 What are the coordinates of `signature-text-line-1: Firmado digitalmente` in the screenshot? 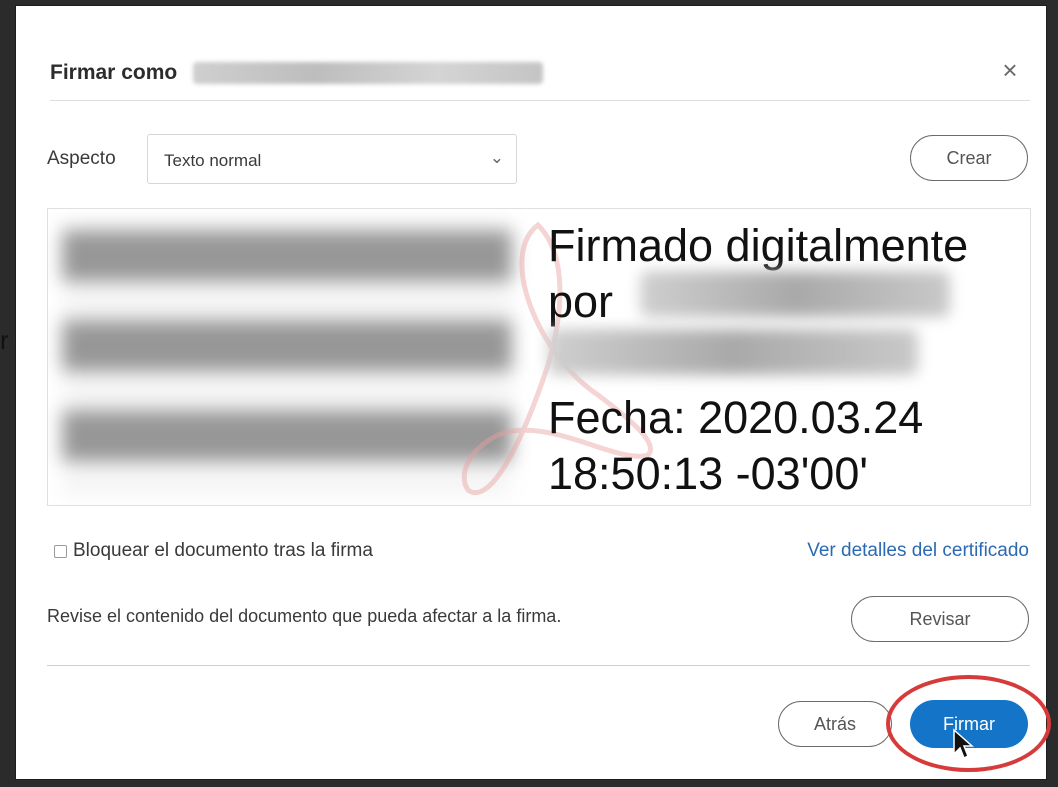 It's located at (758, 245).